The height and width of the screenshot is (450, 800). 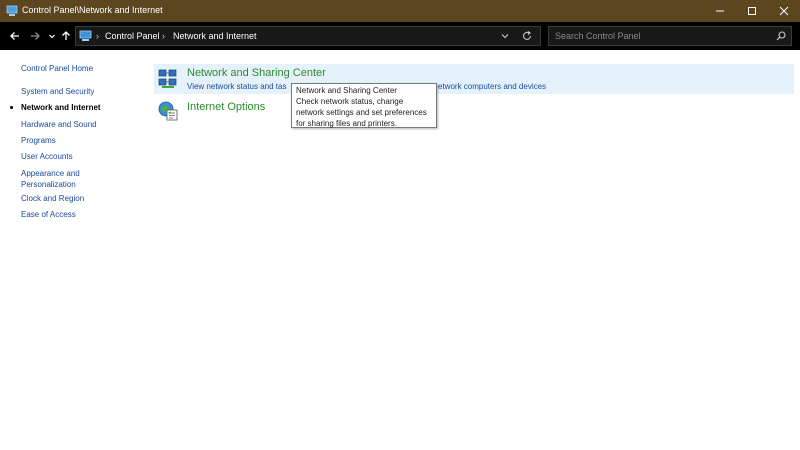 I want to click on sidebar-item-system-and-security: System and Security, so click(x=57, y=91).